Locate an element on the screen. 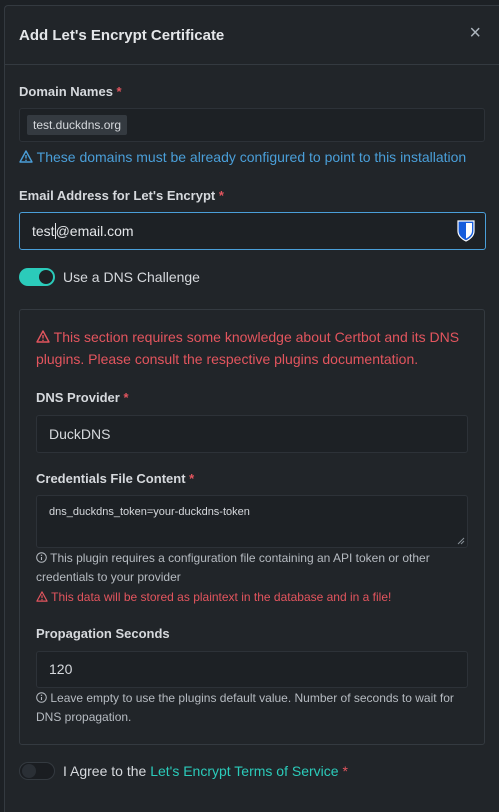  dns-provider-value: DuckDNS is located at coordinates (80, 434).